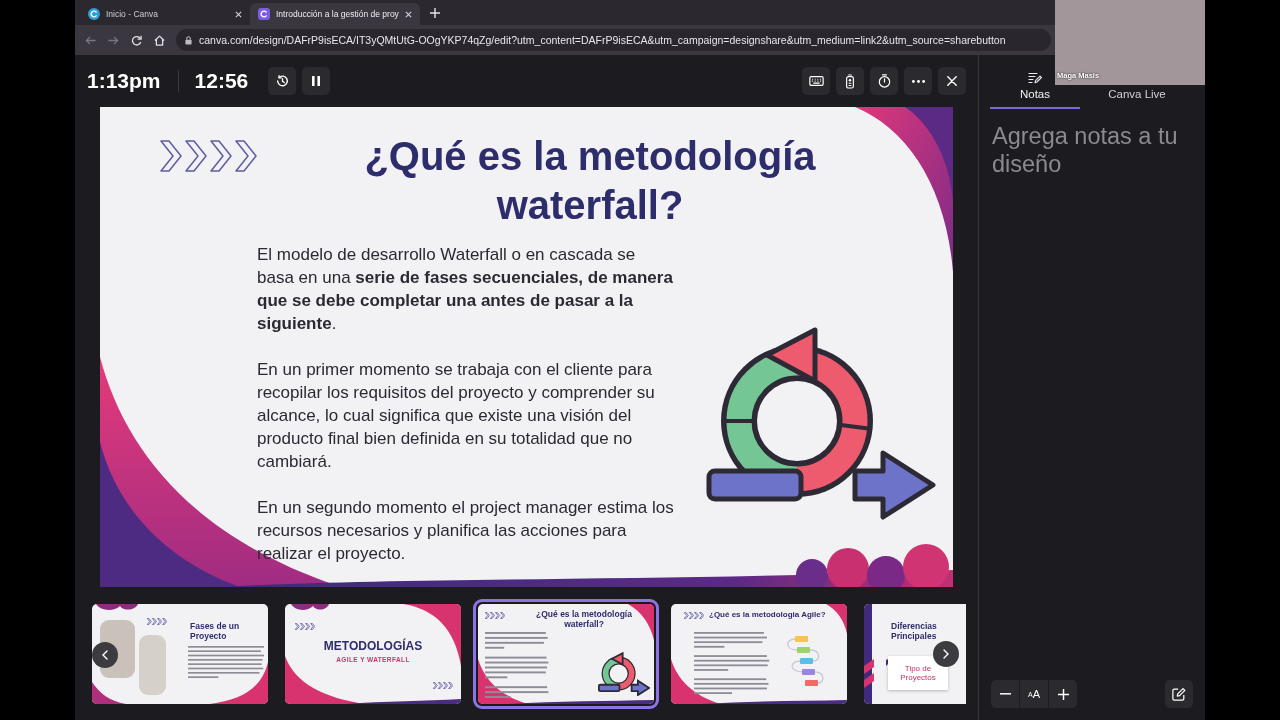  Describe the element at coordinates (456, 416) in the screenshot. I see `body-paragraph: En un primer momento se trabaja con el cliente para recopilar los requisitos del proyecto y comprender su alcance, lo cual significa que existe una visión del producto final bien definida en su totalidad que no cambiará.` at that location.